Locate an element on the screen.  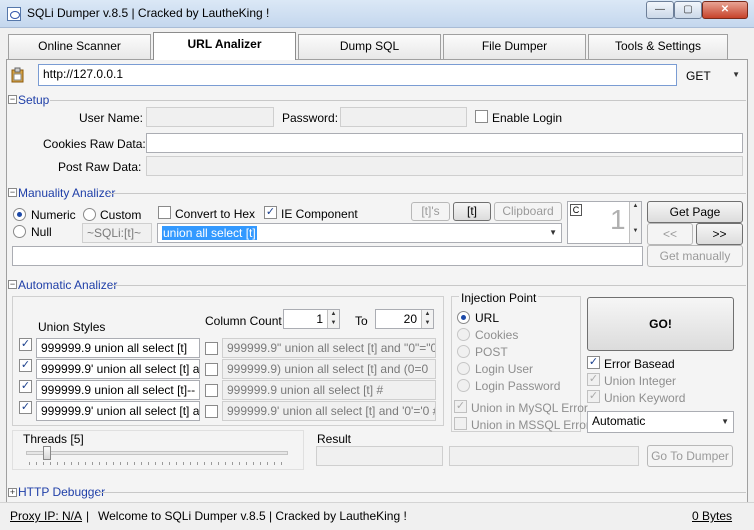
user-name-input is located at coordinates (210, 117).